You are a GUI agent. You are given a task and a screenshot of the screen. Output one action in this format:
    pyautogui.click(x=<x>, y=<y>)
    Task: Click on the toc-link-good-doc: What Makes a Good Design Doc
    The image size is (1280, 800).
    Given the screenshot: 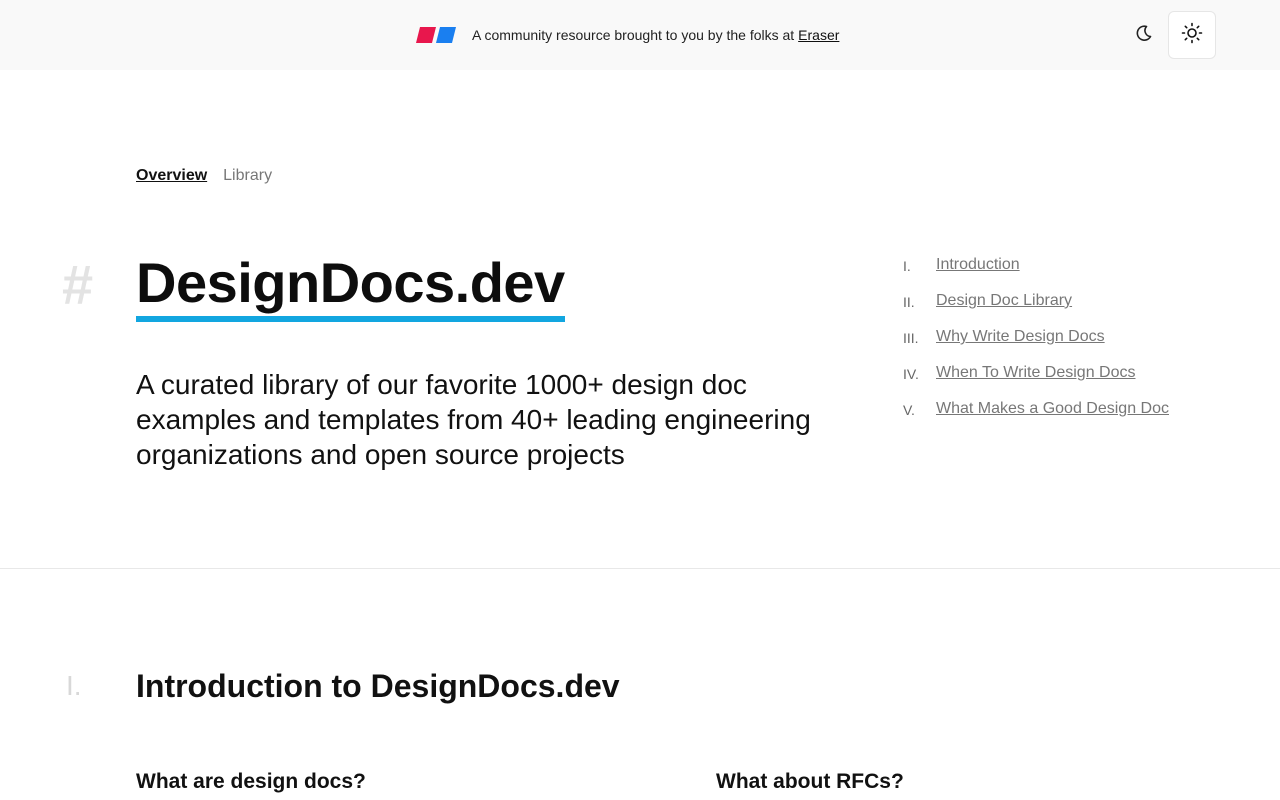 What is the action you would take?
    pyautogui.click(x=1052, y=409)
    